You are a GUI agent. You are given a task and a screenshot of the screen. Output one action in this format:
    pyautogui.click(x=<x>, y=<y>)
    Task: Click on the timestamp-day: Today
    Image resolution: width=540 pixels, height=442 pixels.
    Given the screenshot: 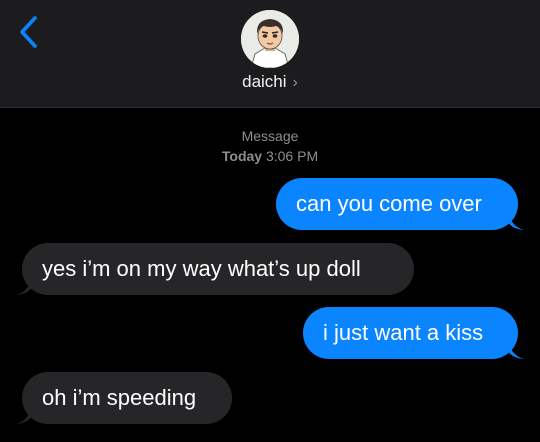 What is the action you would take?
    pyautogui.click(x=242, y=156)
    